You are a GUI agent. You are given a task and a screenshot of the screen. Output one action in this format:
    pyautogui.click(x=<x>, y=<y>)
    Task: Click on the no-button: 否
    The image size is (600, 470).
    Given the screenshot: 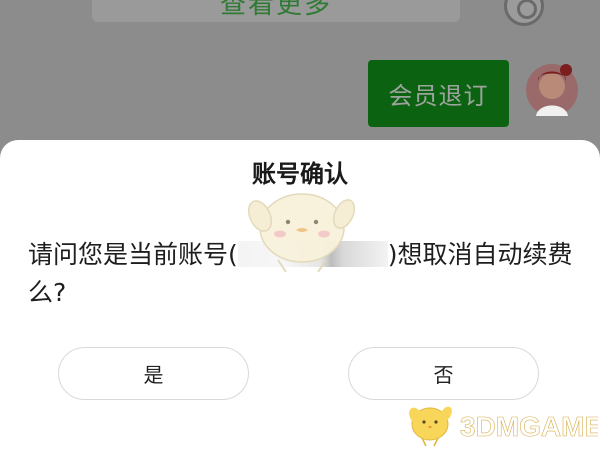 What is the action you would take?
    pyautogui.click(x=443, y=373)
    